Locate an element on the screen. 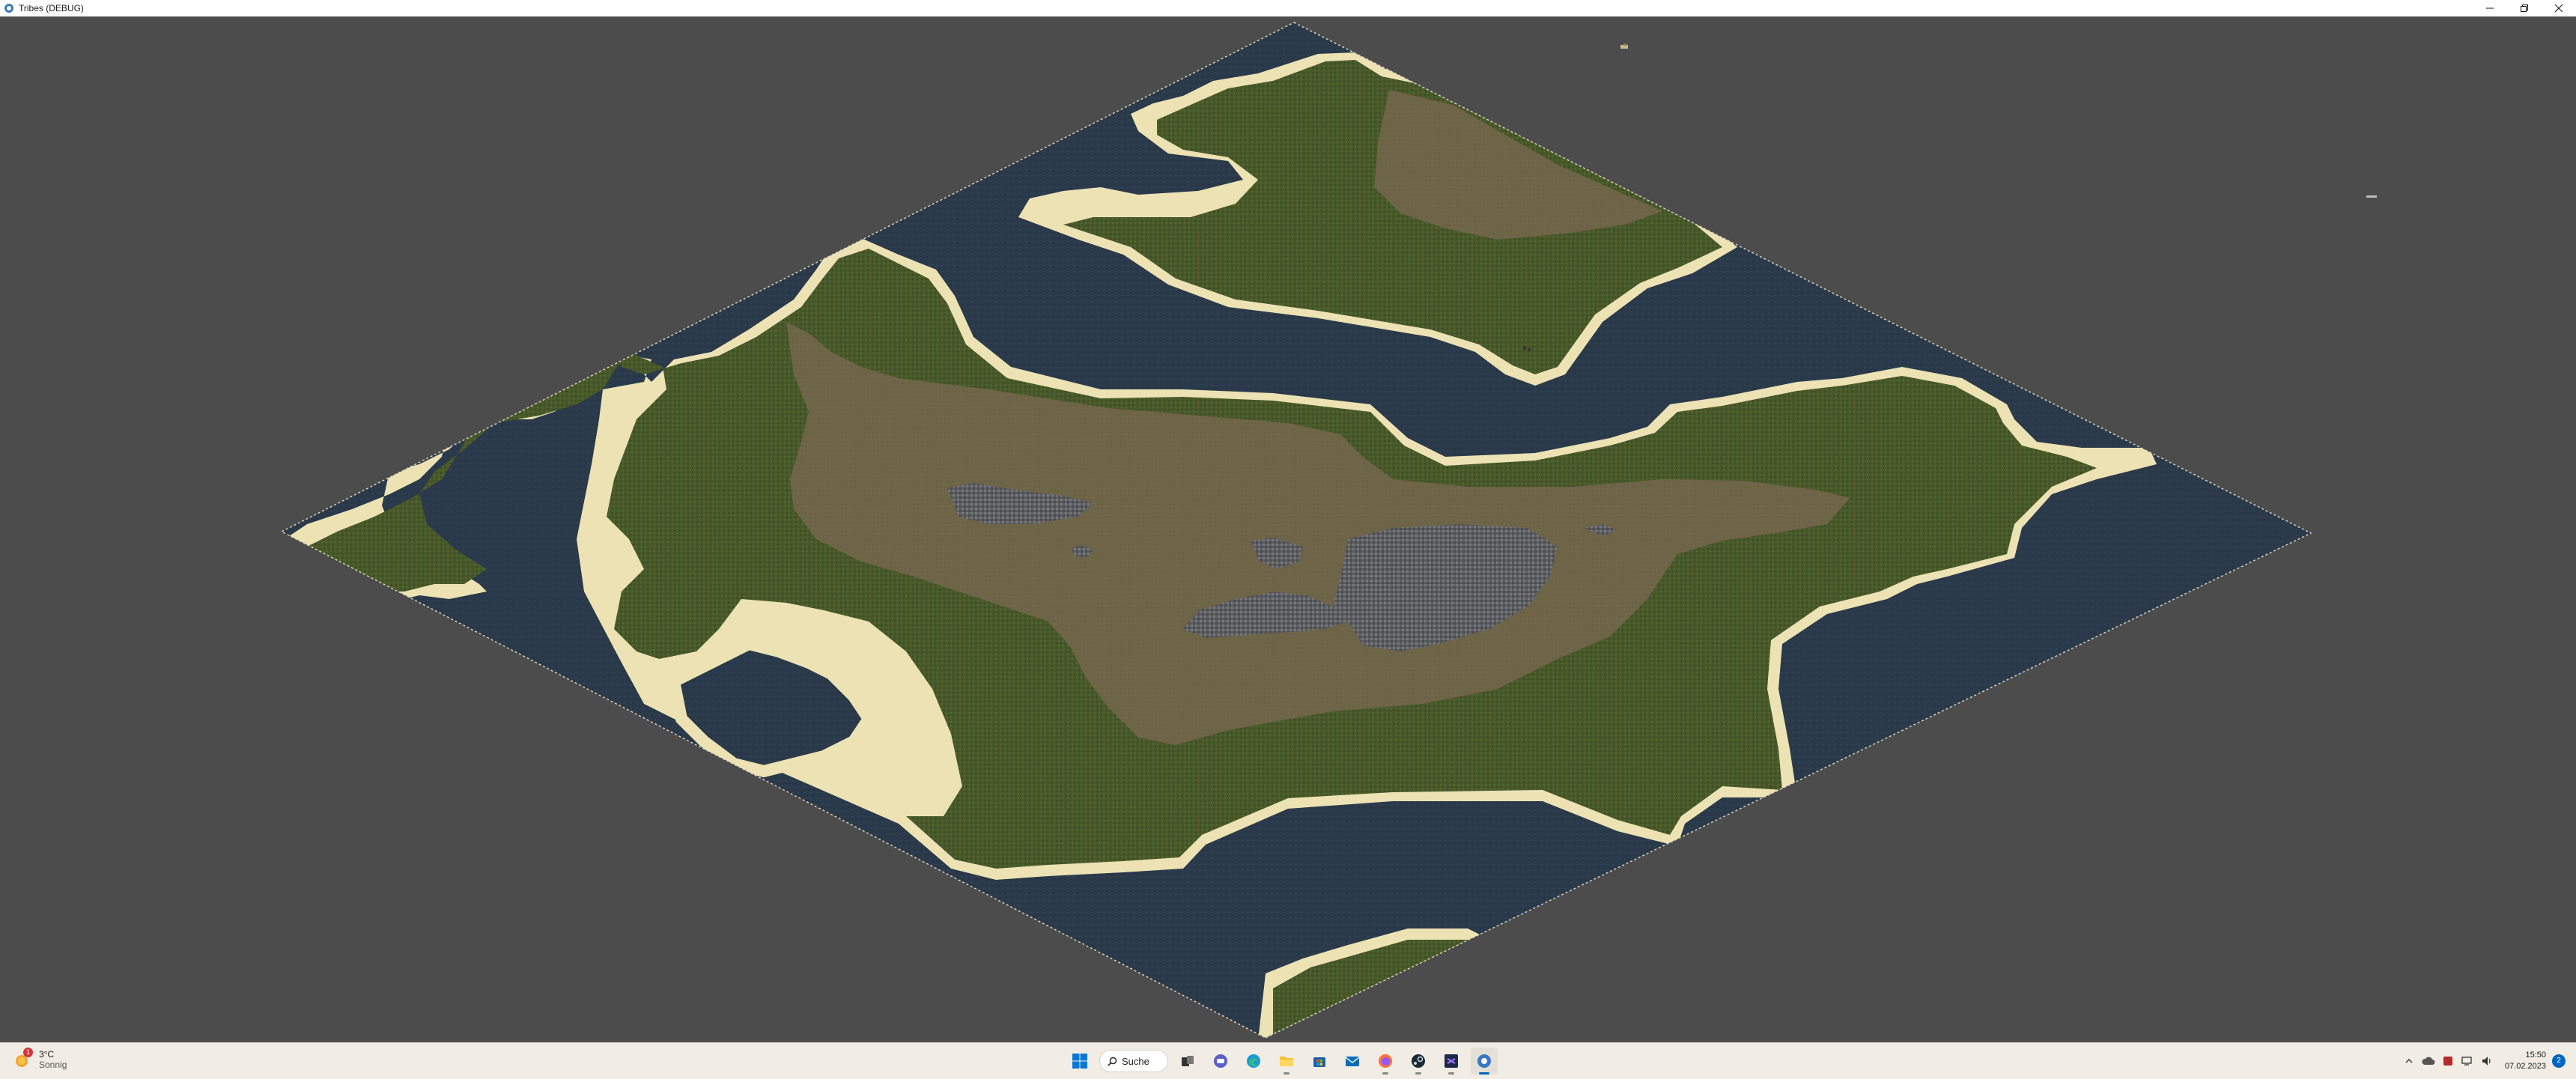 The image size is (2576, 1079). edge-icon is located at coordinates (1253, 1061).